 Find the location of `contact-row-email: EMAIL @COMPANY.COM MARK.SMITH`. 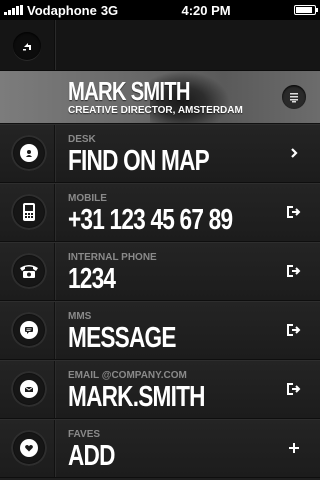

contact-row-email: EMAIL @COMPANY.COM MARK.SMITH is located at coordinates (160, 389).